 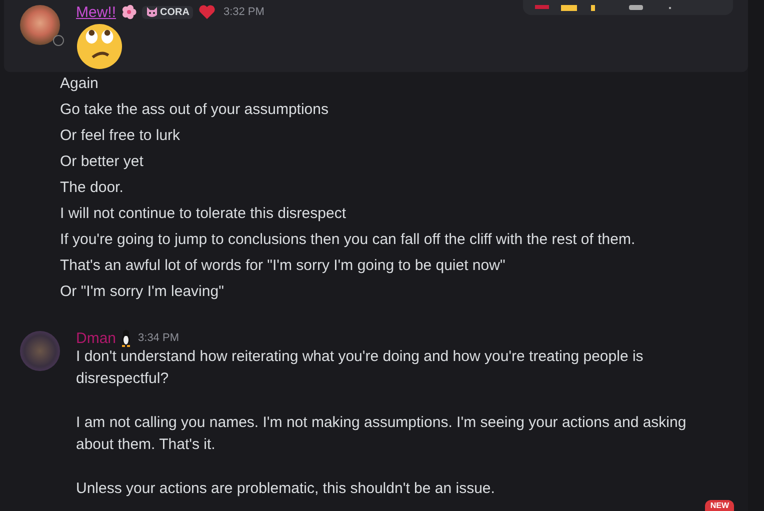 What do you see at coordinates (152, 12) in the screenshot?
I see `cat-icon` at bounding box center [152, 12].